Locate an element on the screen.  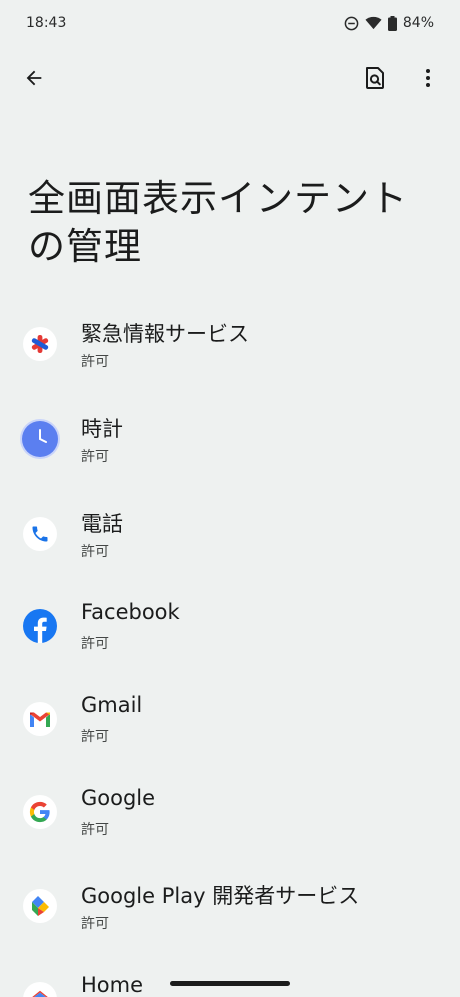
list-item-play-services: Google Play 開発者サービス 許可 is located at coordinates (230, 907).